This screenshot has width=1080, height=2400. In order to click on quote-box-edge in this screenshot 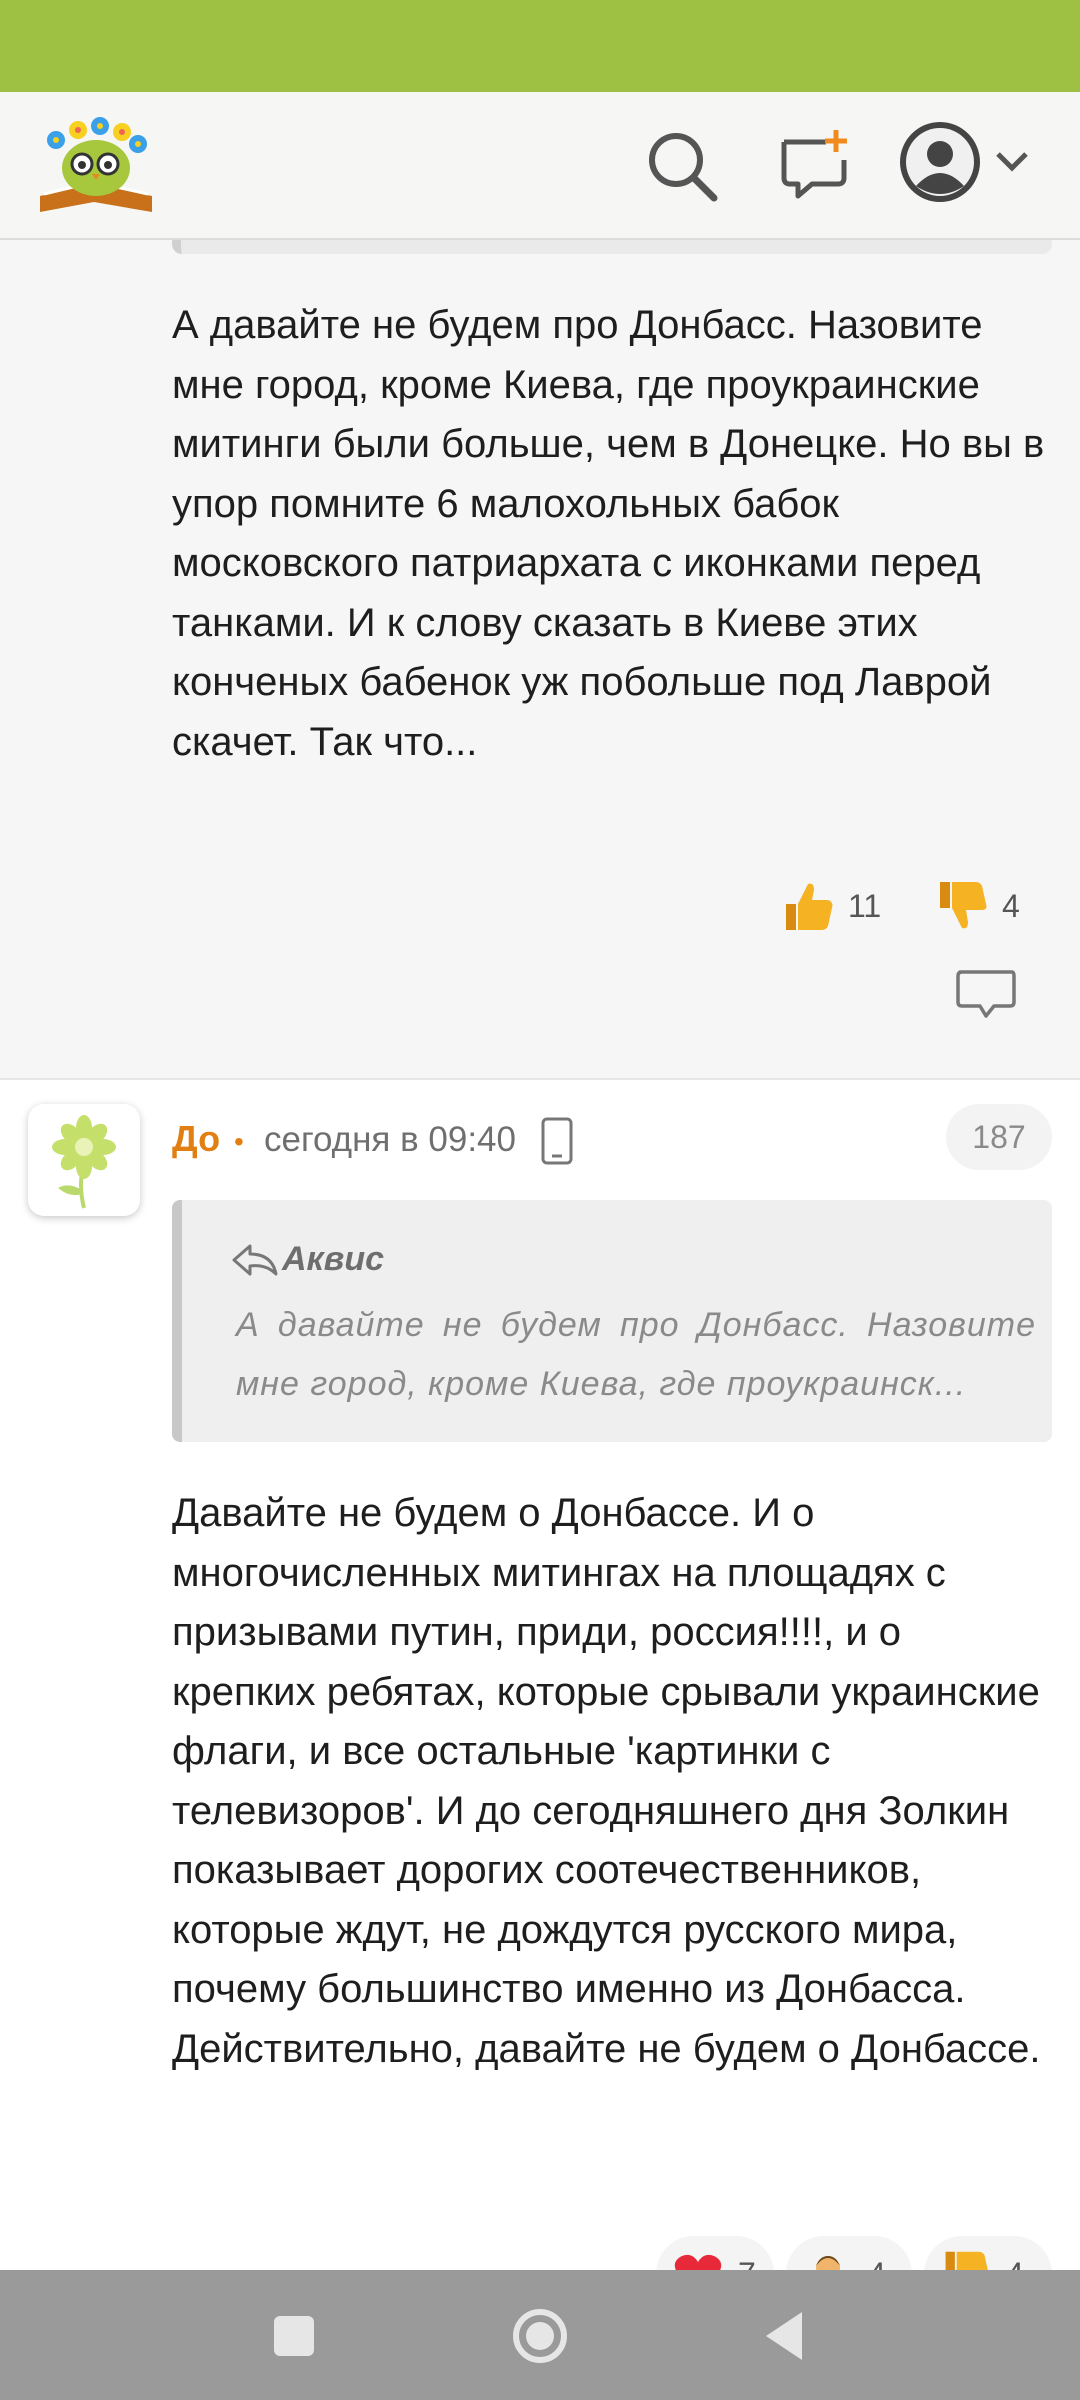, I will do `click(612, 247)`.